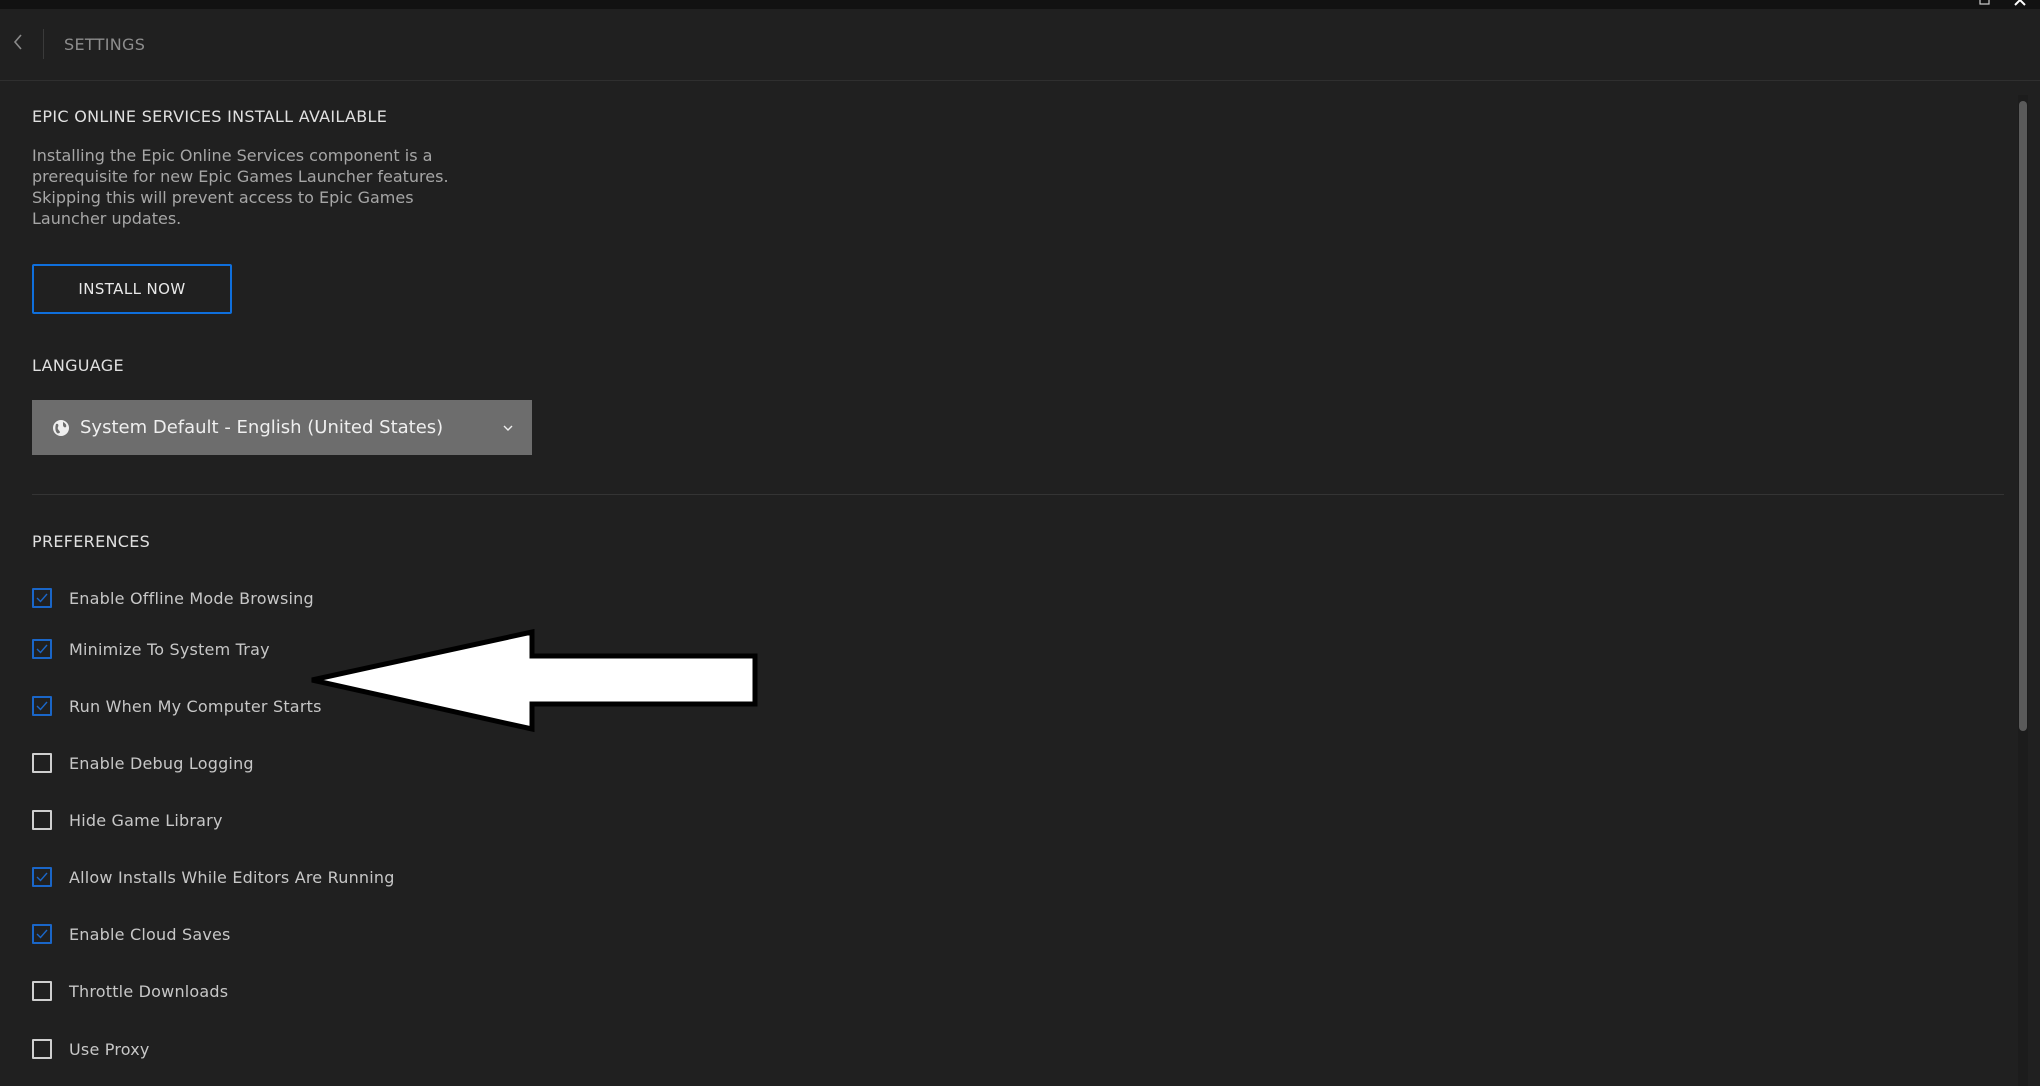 This screenshot has height=1086, width=2040. What do you see at coordinates (2020, 3) in the screenshot?
I see `close-icon` at bounding box center [2020, 3].